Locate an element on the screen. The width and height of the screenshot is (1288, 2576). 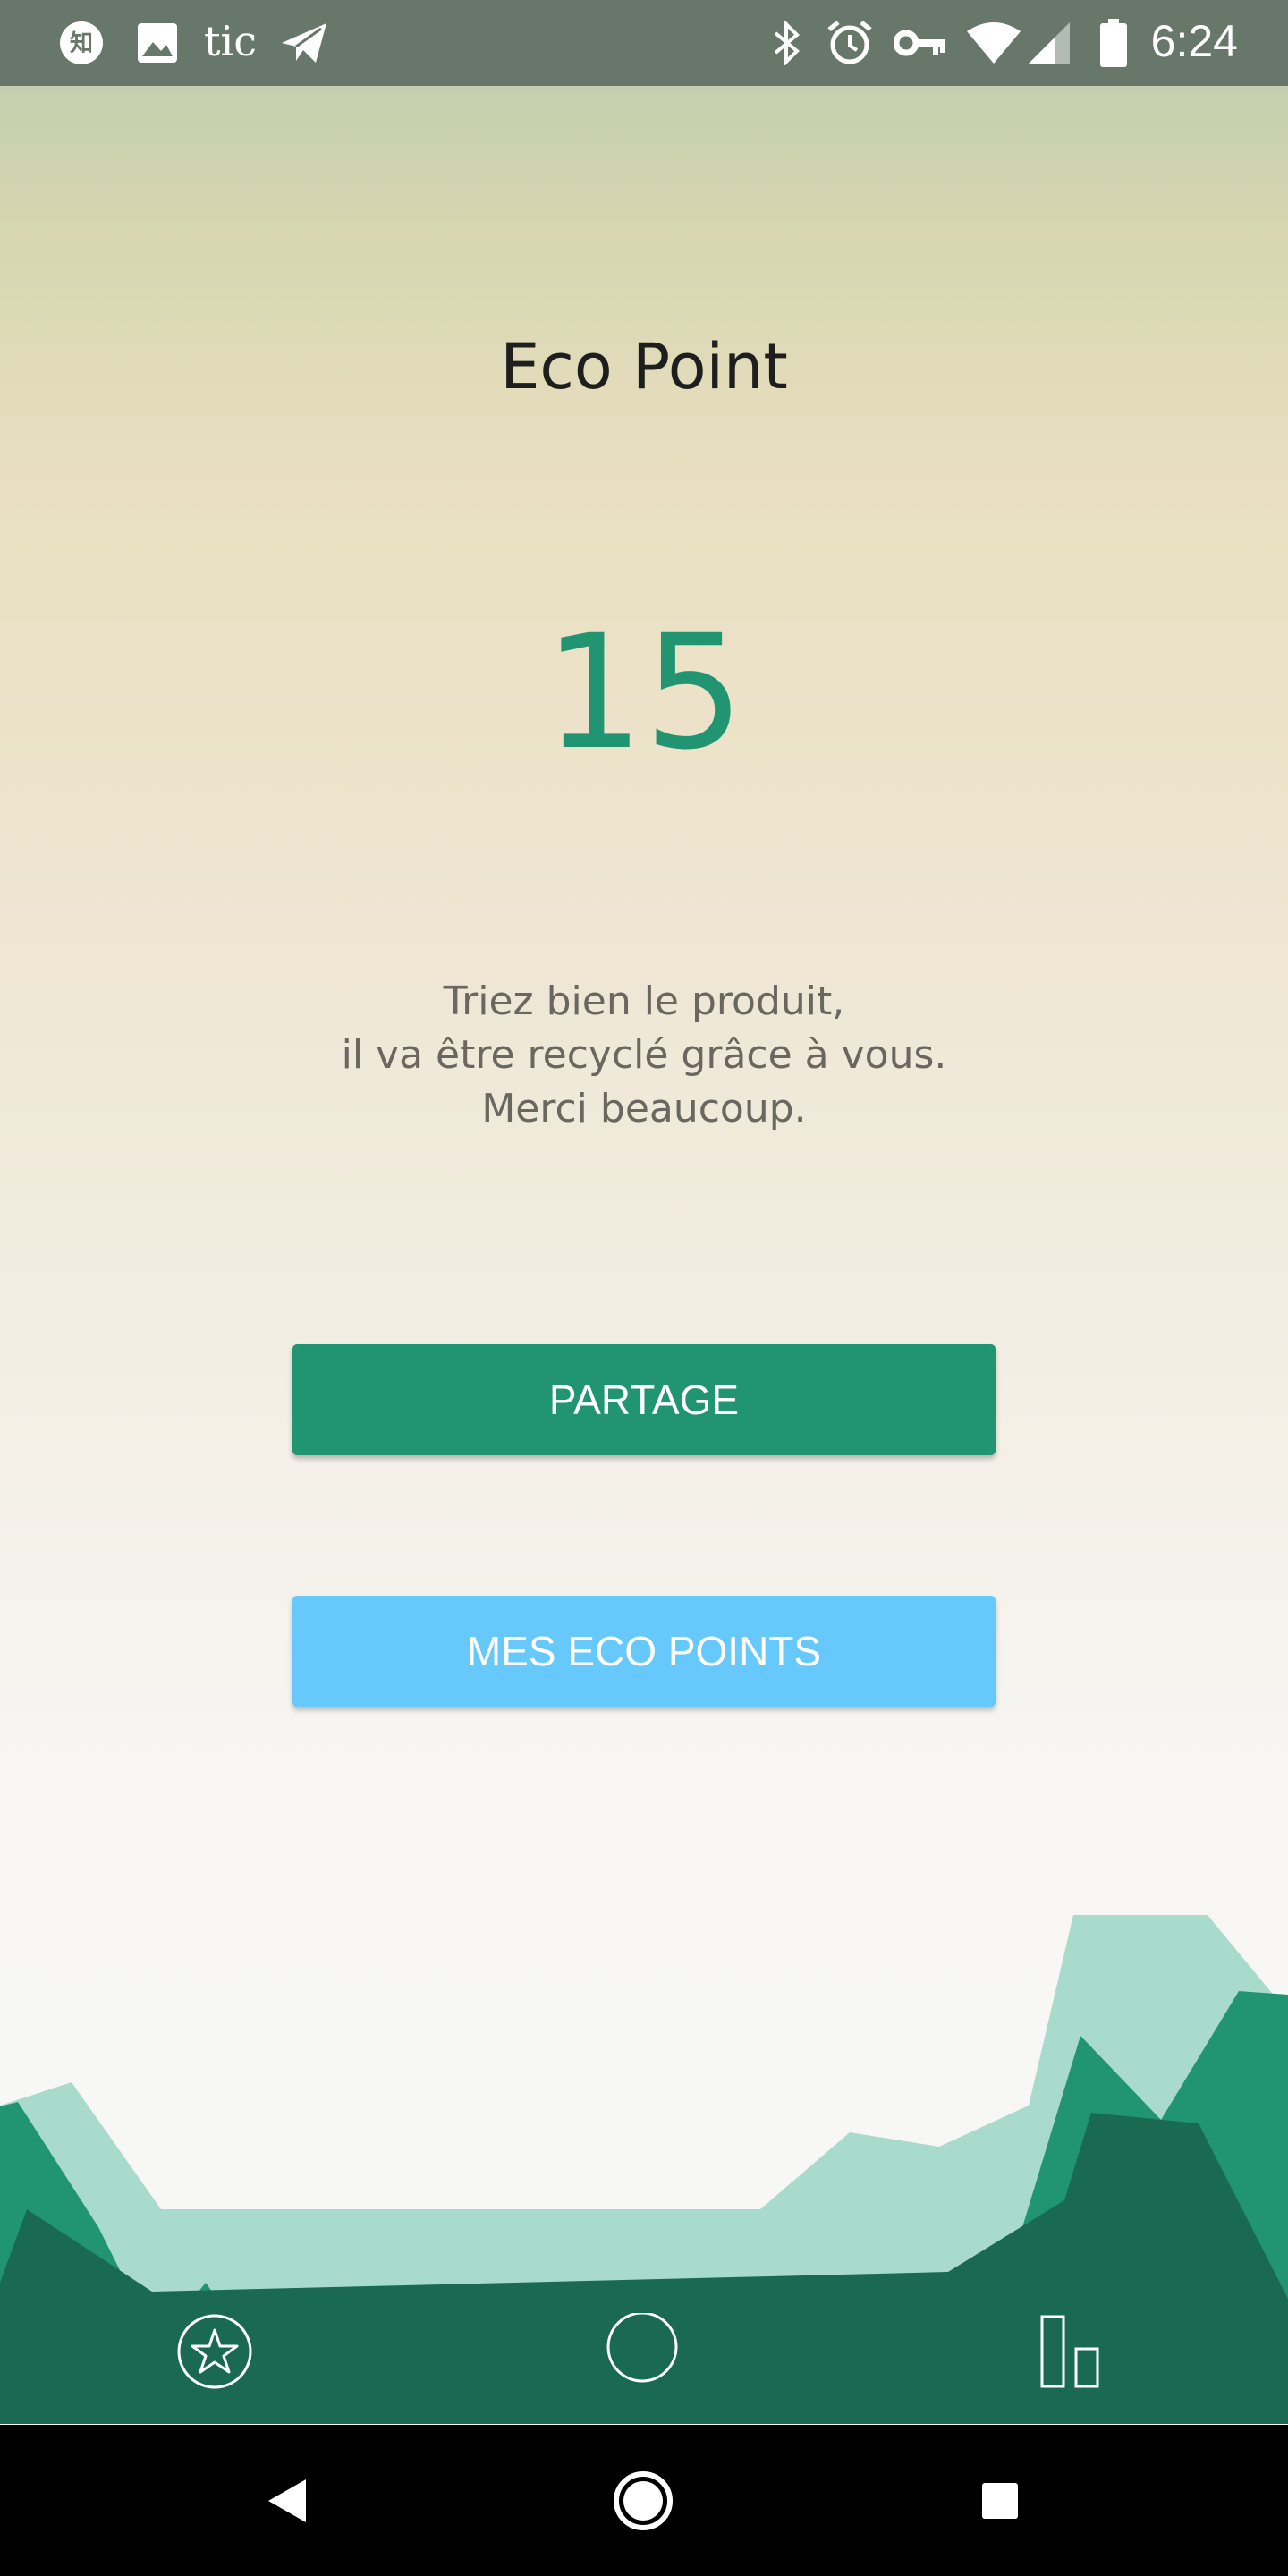
tab-home is located at coordinates (642, 2351).